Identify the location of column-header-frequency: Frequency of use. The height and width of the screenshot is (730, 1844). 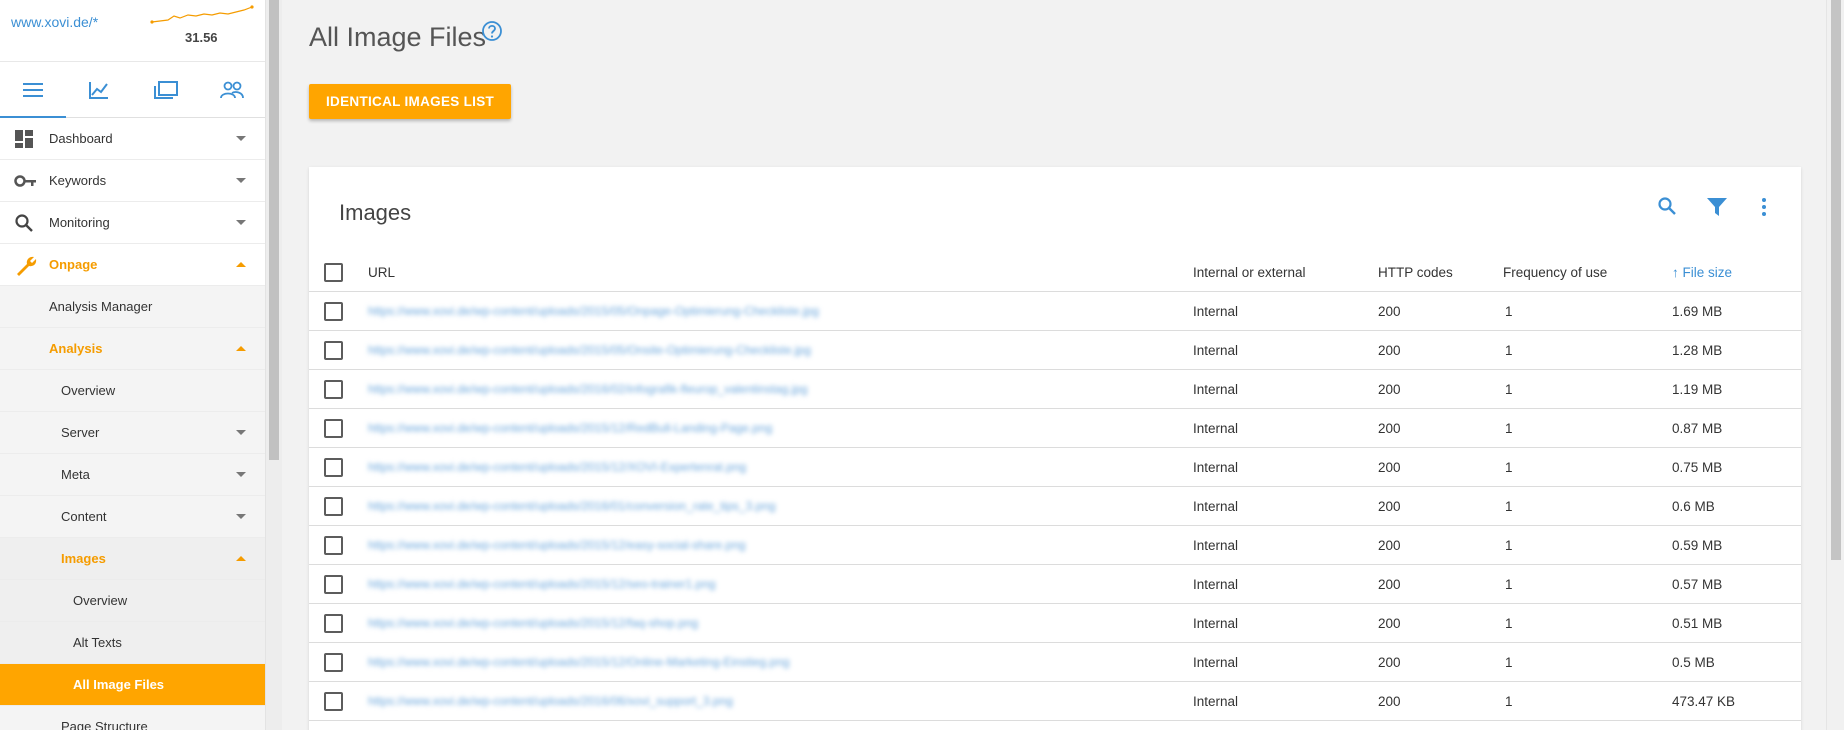
(1555, 272).